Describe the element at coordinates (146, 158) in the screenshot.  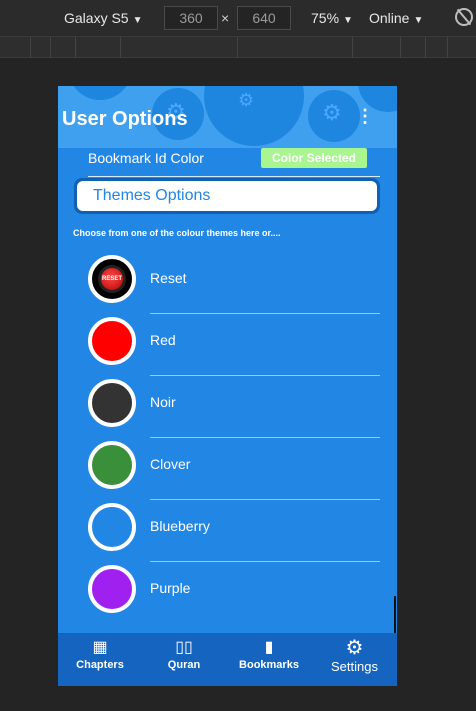
I see `bookmark-color-label: Bookmark Id Color` at that location.